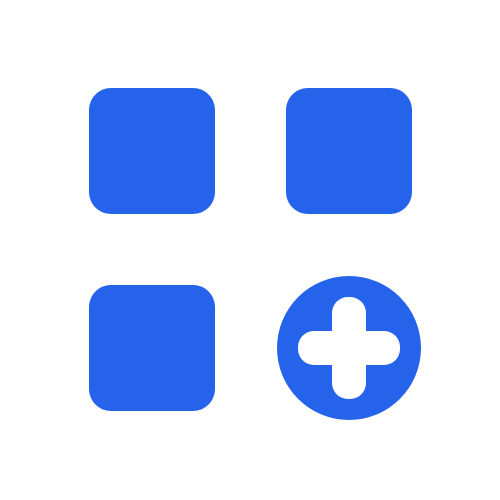 Image resolution: width=500 pixels, height=500 pixels. Describe the element at coordinates (152, 348) in the screenshot. I see `square-icon-bottom-left` at that location.